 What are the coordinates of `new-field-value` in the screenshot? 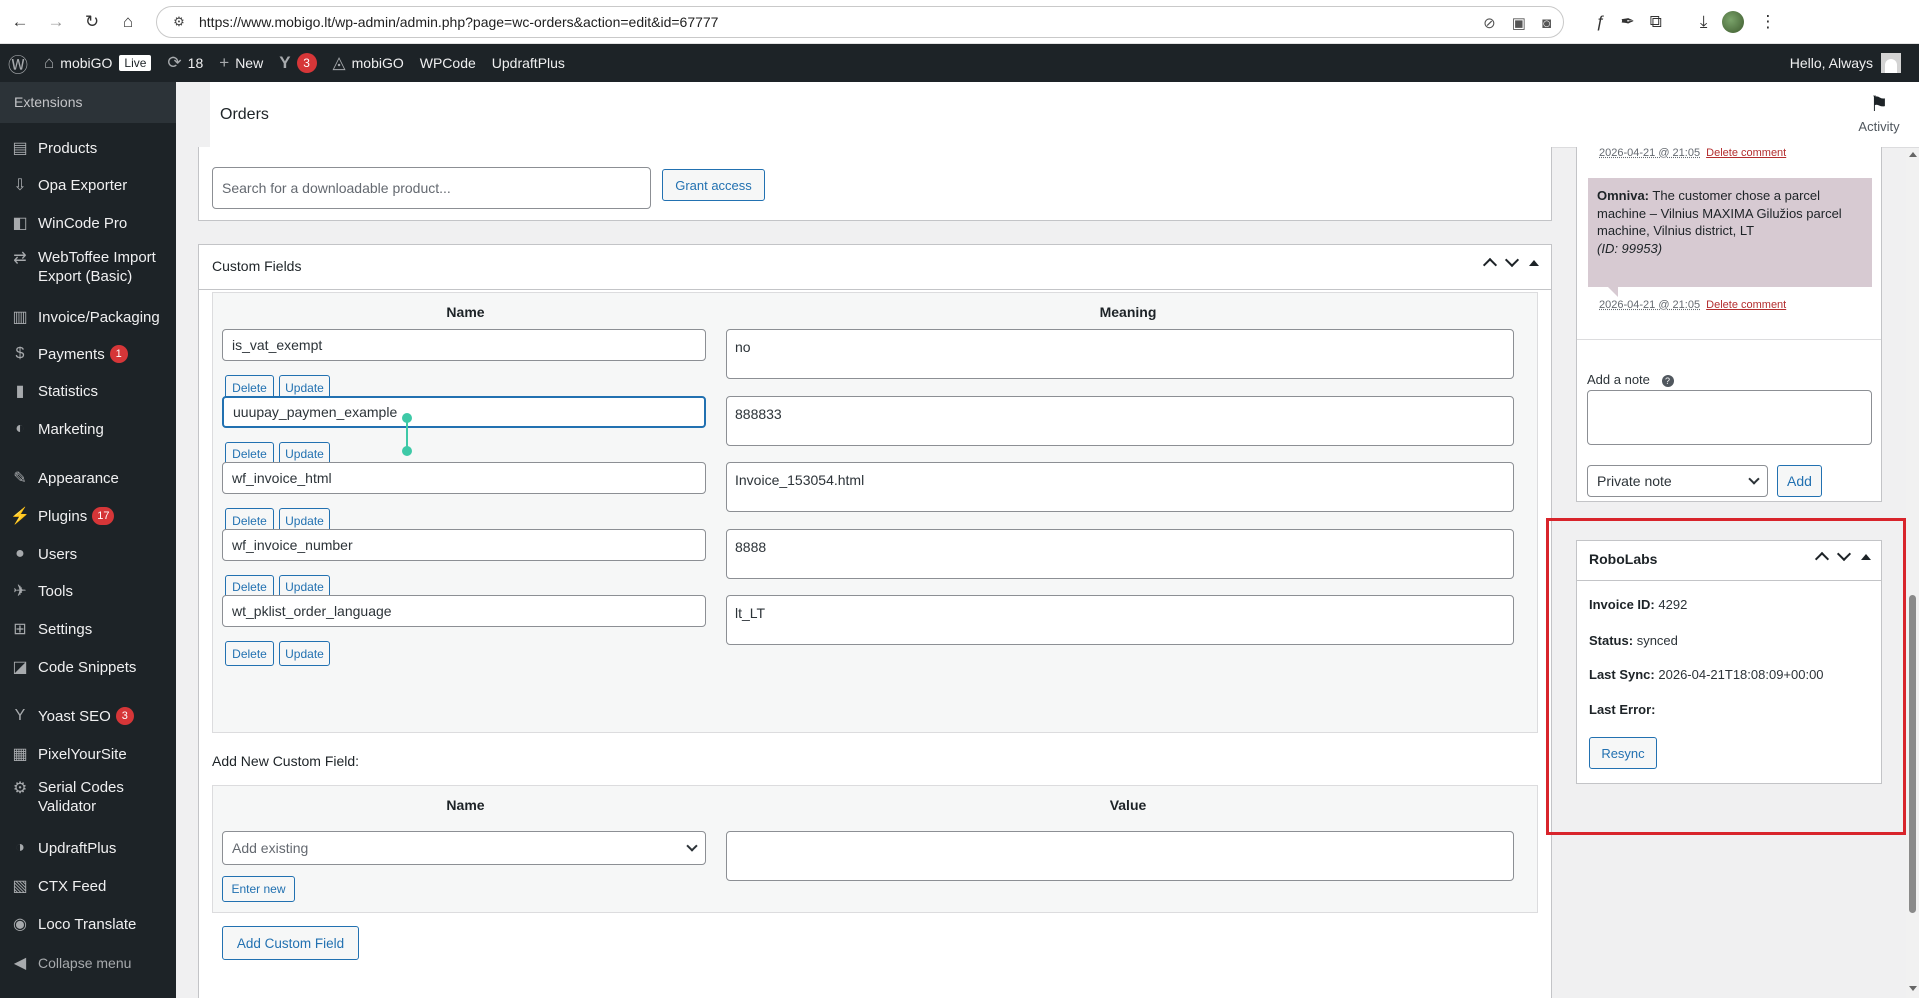 It's located at (1120, 856).